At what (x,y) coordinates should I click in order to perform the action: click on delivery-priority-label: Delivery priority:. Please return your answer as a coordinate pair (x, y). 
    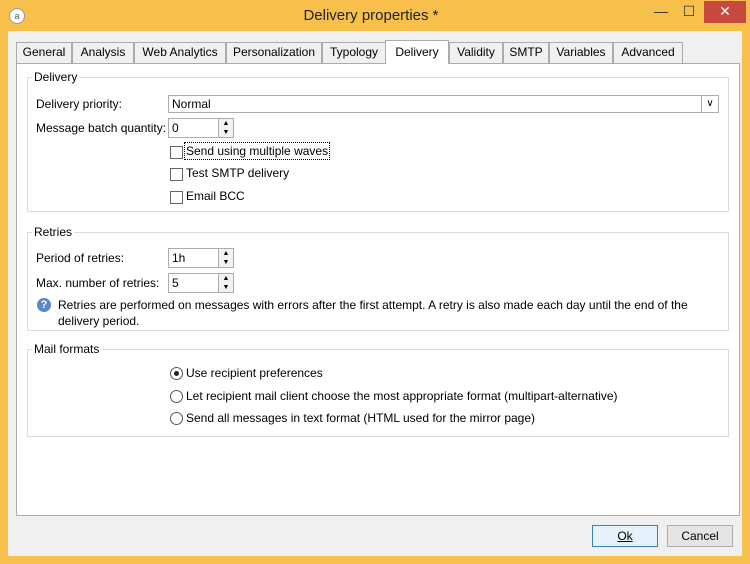
    Looking at the image, I should click on (79, 104).